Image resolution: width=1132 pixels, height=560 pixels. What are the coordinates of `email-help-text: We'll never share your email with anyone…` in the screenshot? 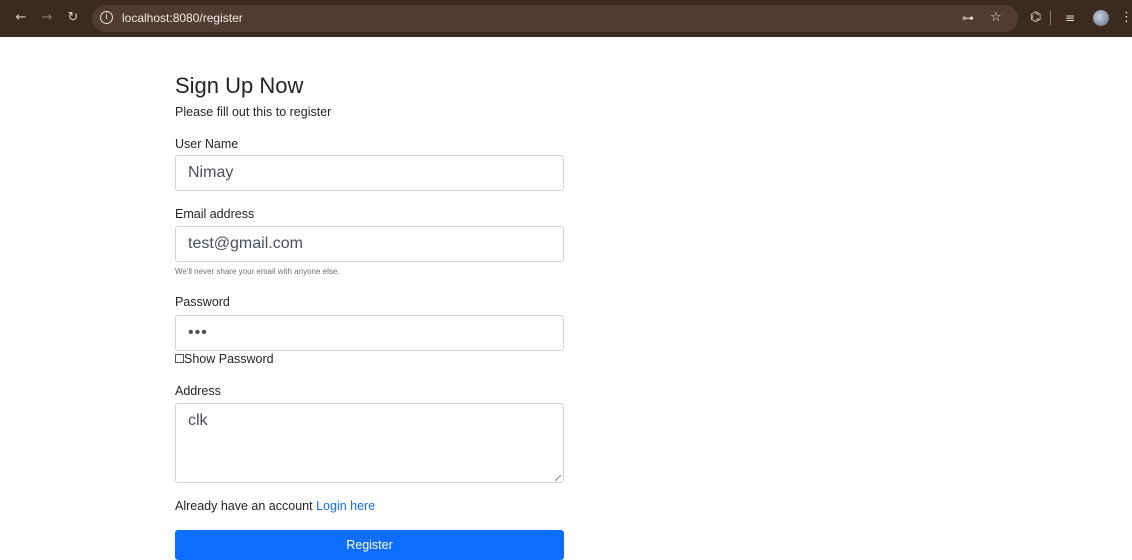 It's located at (257, 271).